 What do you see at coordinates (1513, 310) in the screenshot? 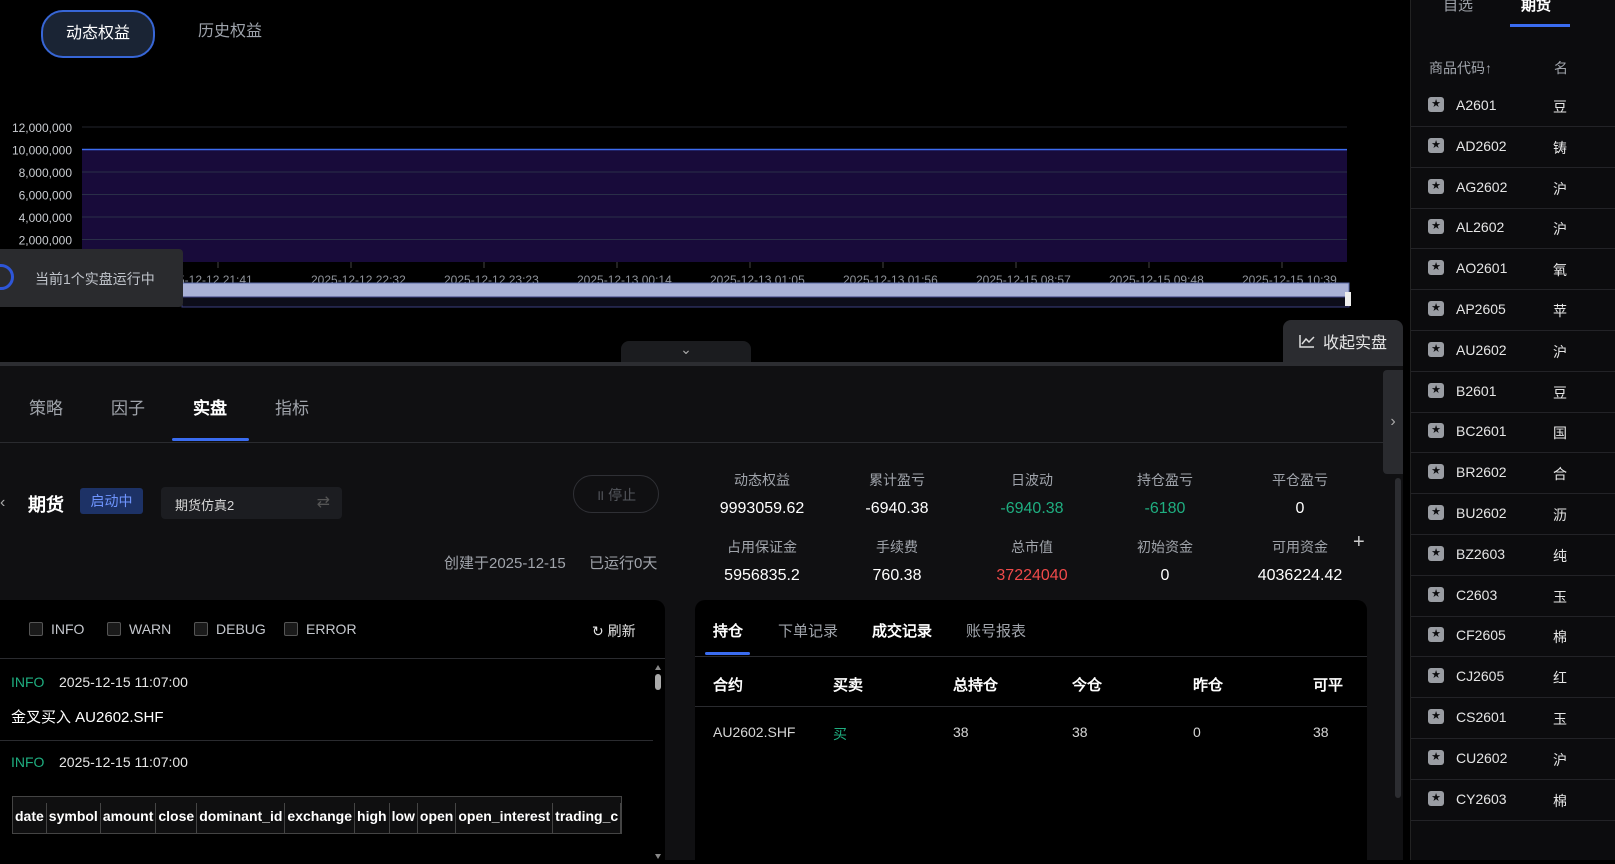
I see `watchlist-row: ★AP2605苹` at bounding box center [1513, 310].